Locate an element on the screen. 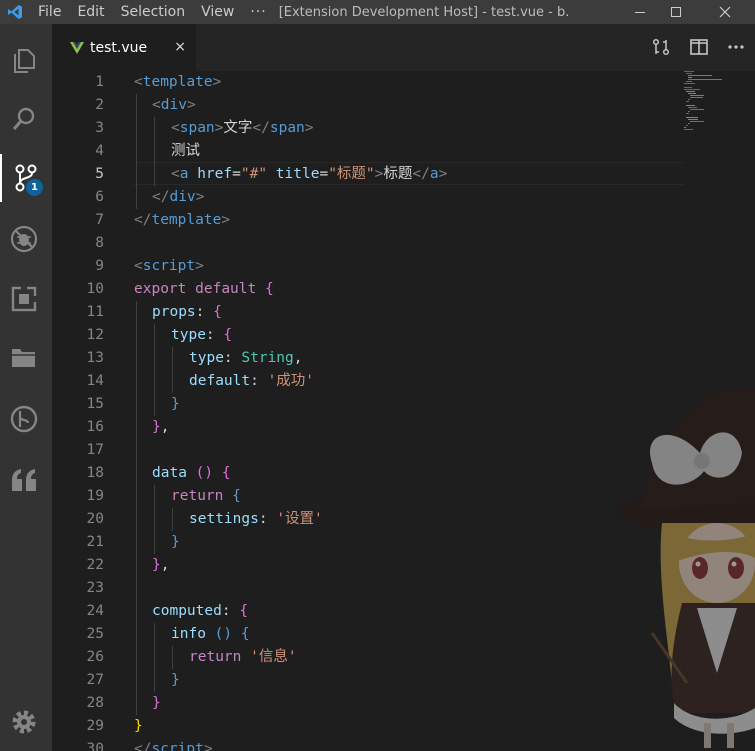 The image size is (755, 751). quote-button is located at coordinates (24, 479).